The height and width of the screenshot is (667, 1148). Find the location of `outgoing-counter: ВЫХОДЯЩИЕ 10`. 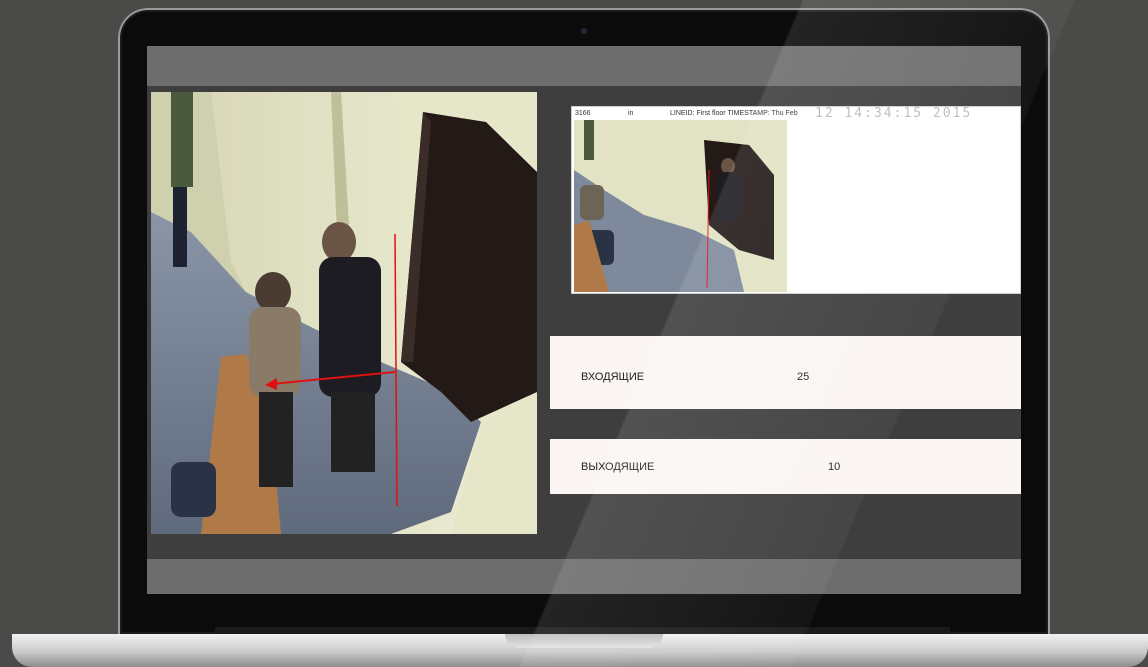

outgoing-counter: ВЫХОДЯЩИЕ 10 is located at coordinates (785, 466).